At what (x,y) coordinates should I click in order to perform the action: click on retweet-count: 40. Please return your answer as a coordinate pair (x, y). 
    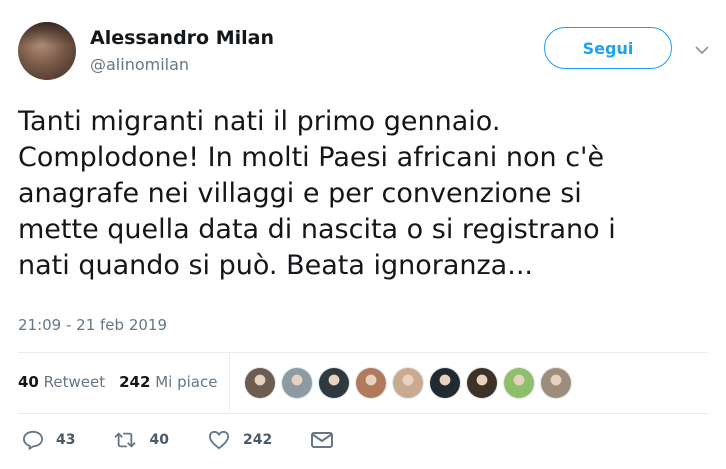
    Looking at the image, I should click on (28, 382).